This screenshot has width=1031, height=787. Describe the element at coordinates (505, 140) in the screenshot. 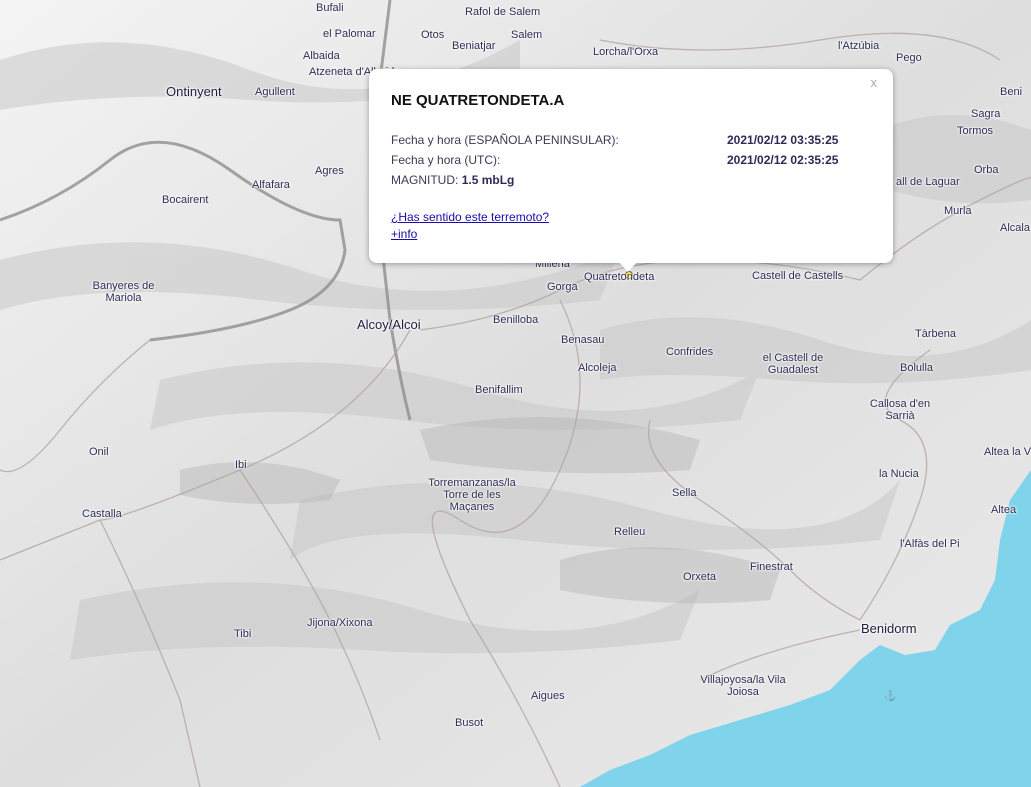

I see `local-time-label: Fecha y hora (ESPAÑOLA PENINSULAR):` at that location.